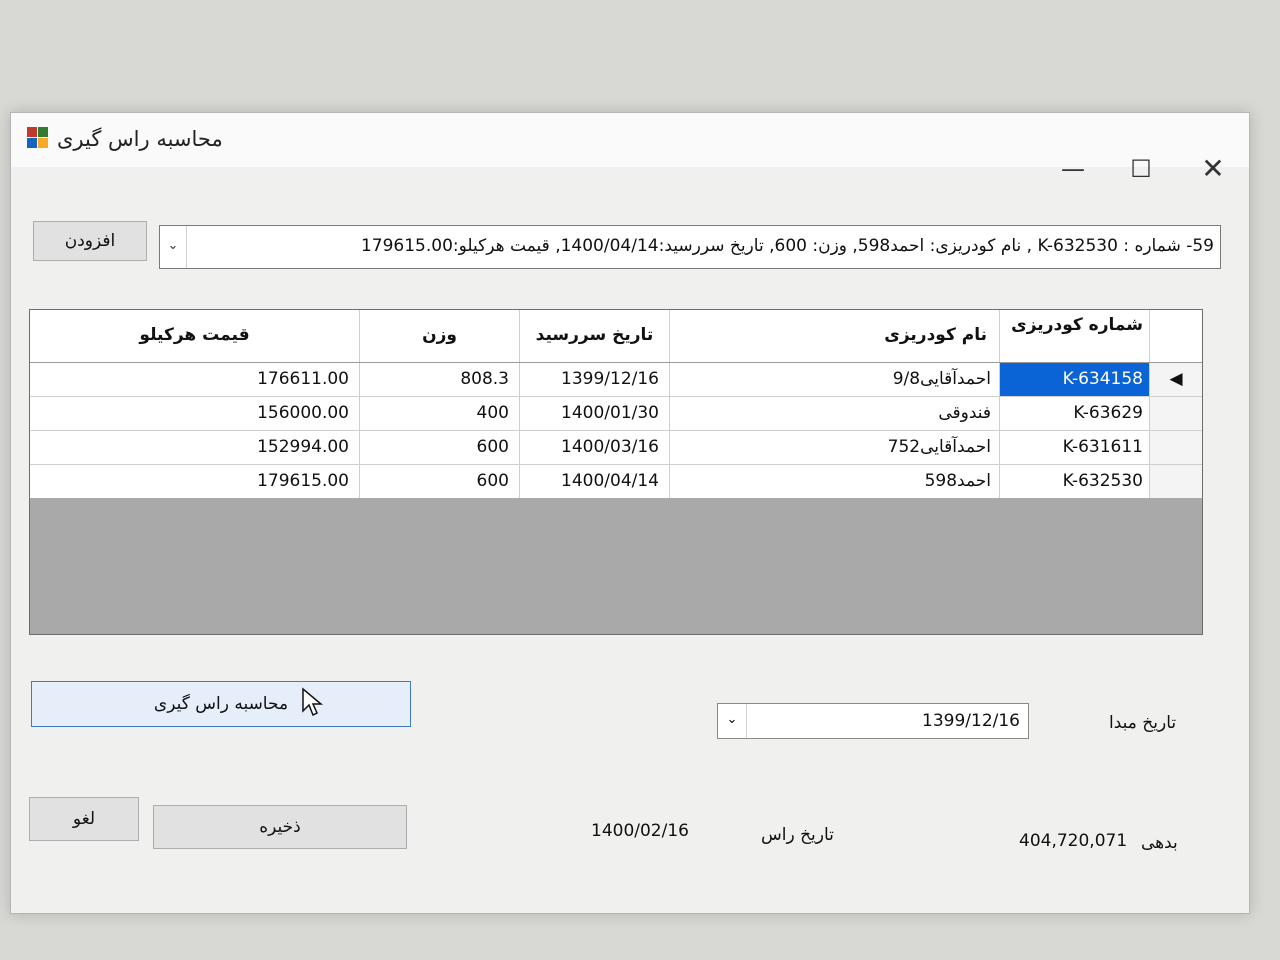  What do you see at coordinates (1213, 169) in the screenshot?
I see `close-button: ✕` at bounding box center [1213, 169].